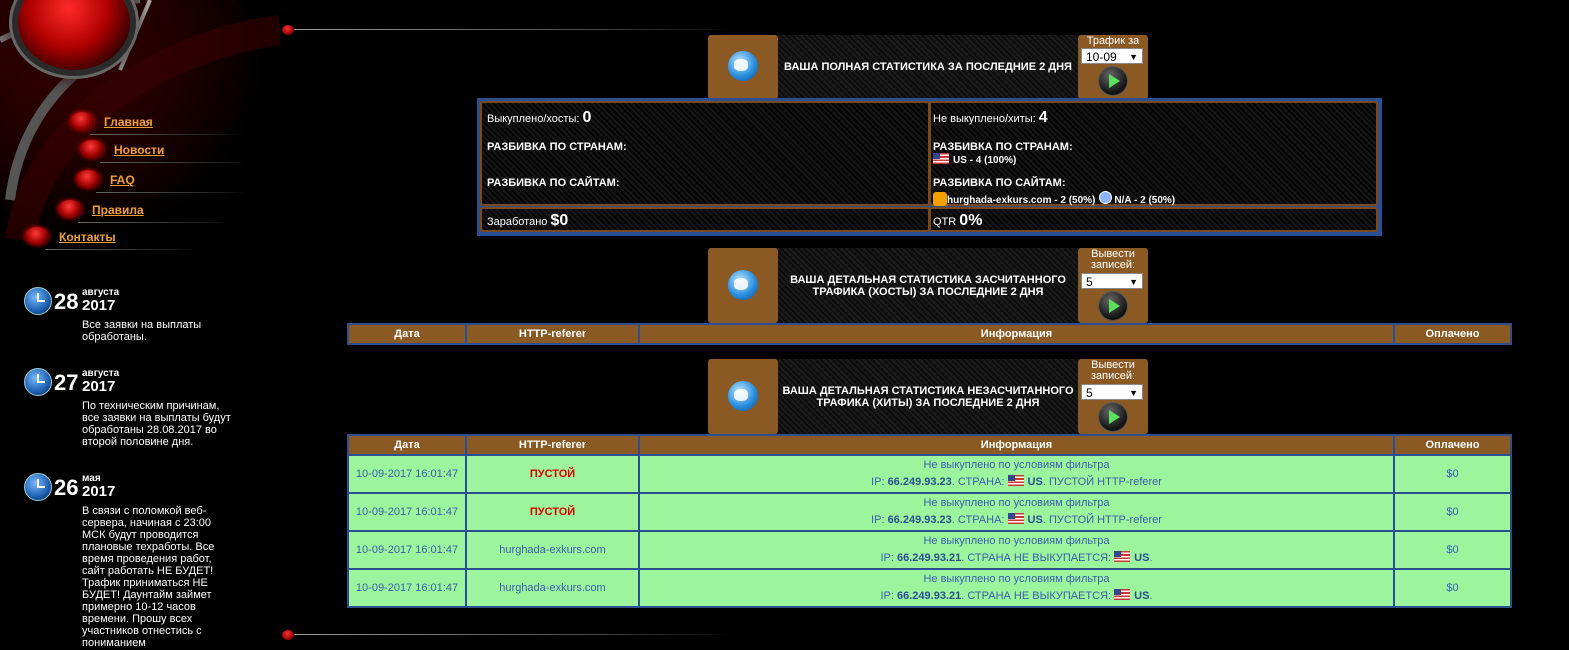 Image resolution: width=1569 pixels, height=650 pixels. What do you see at coordinates (1021, 200) in the screenshot?
I see `site-1: hurghada-exkurs.com - 2 (50%)` at bounding box center [1021, 200].